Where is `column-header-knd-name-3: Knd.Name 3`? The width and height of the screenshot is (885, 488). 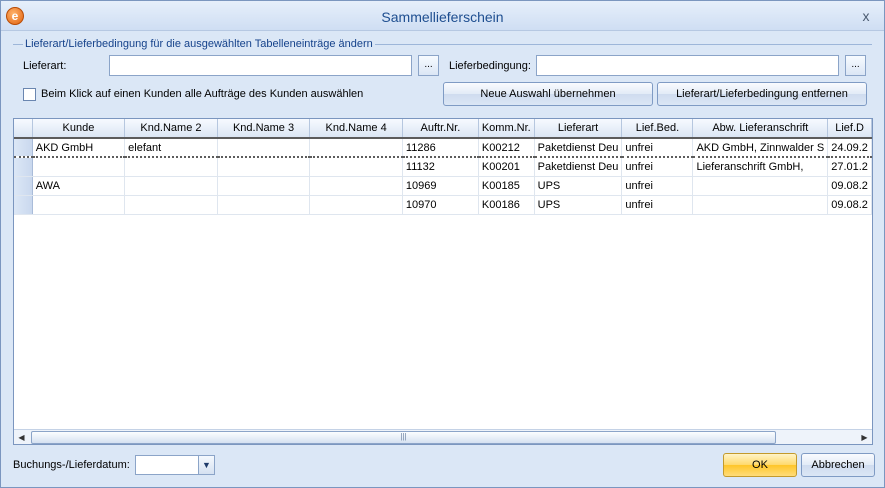
column-header-knd-name-3: Knd.Name 3 is located at coordinates (264, 129).